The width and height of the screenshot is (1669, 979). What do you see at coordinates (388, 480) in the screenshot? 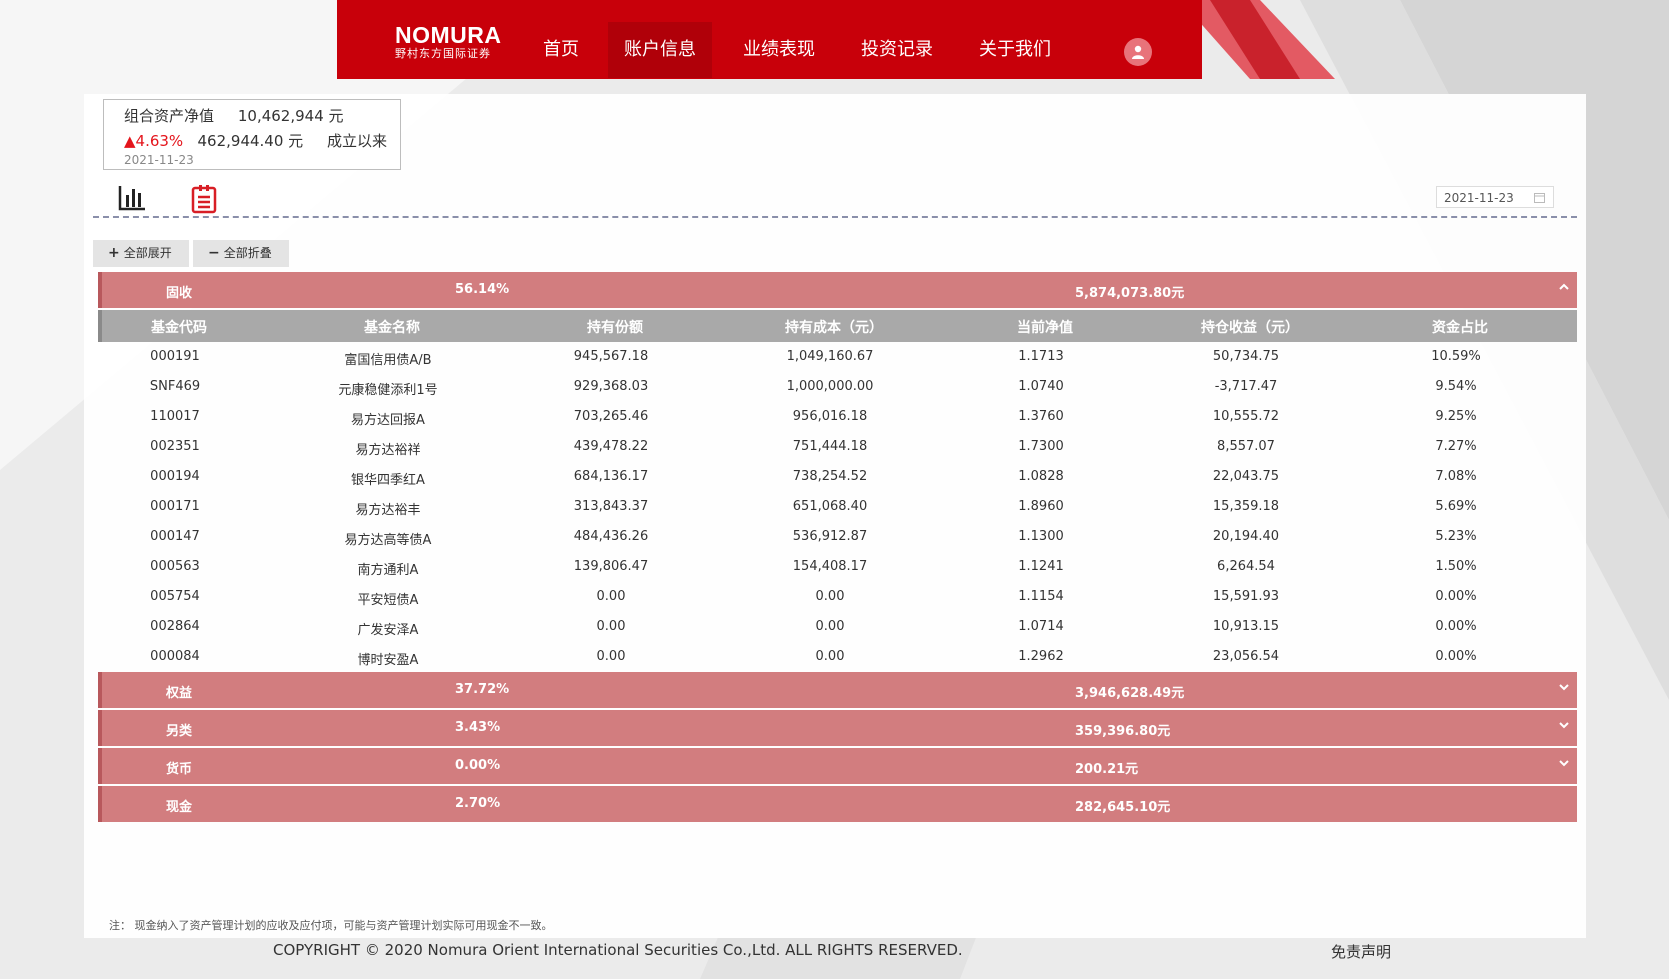
I see `cell-fund-name: 银华四季红A` at bounding box center [388, 480].